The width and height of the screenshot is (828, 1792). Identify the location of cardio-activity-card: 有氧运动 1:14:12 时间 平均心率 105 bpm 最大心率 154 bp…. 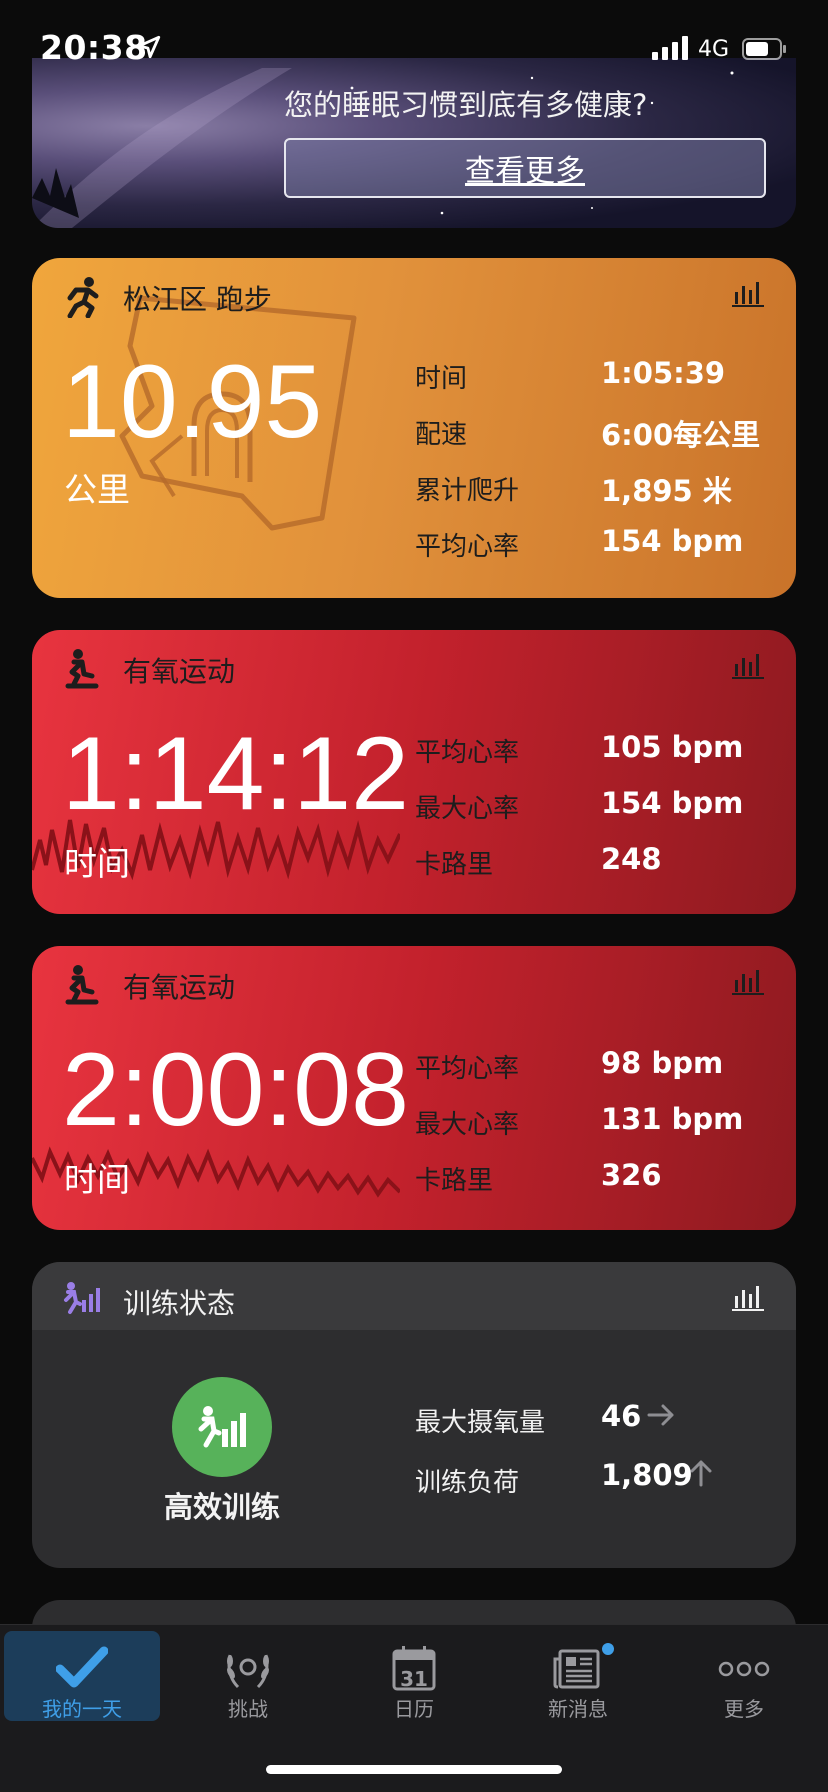
(414, 772).